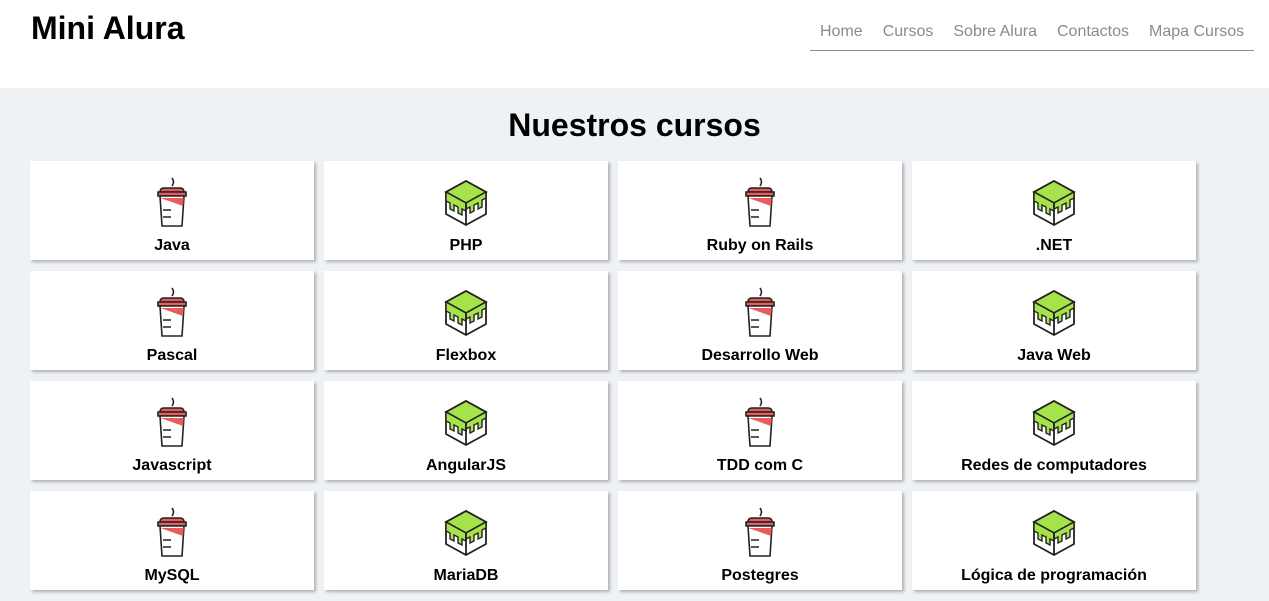  What do you see at coordinates (634, 125) in the screenshot?
I see `page-title: Nuestros cursos` at bounding box center [634, 125].